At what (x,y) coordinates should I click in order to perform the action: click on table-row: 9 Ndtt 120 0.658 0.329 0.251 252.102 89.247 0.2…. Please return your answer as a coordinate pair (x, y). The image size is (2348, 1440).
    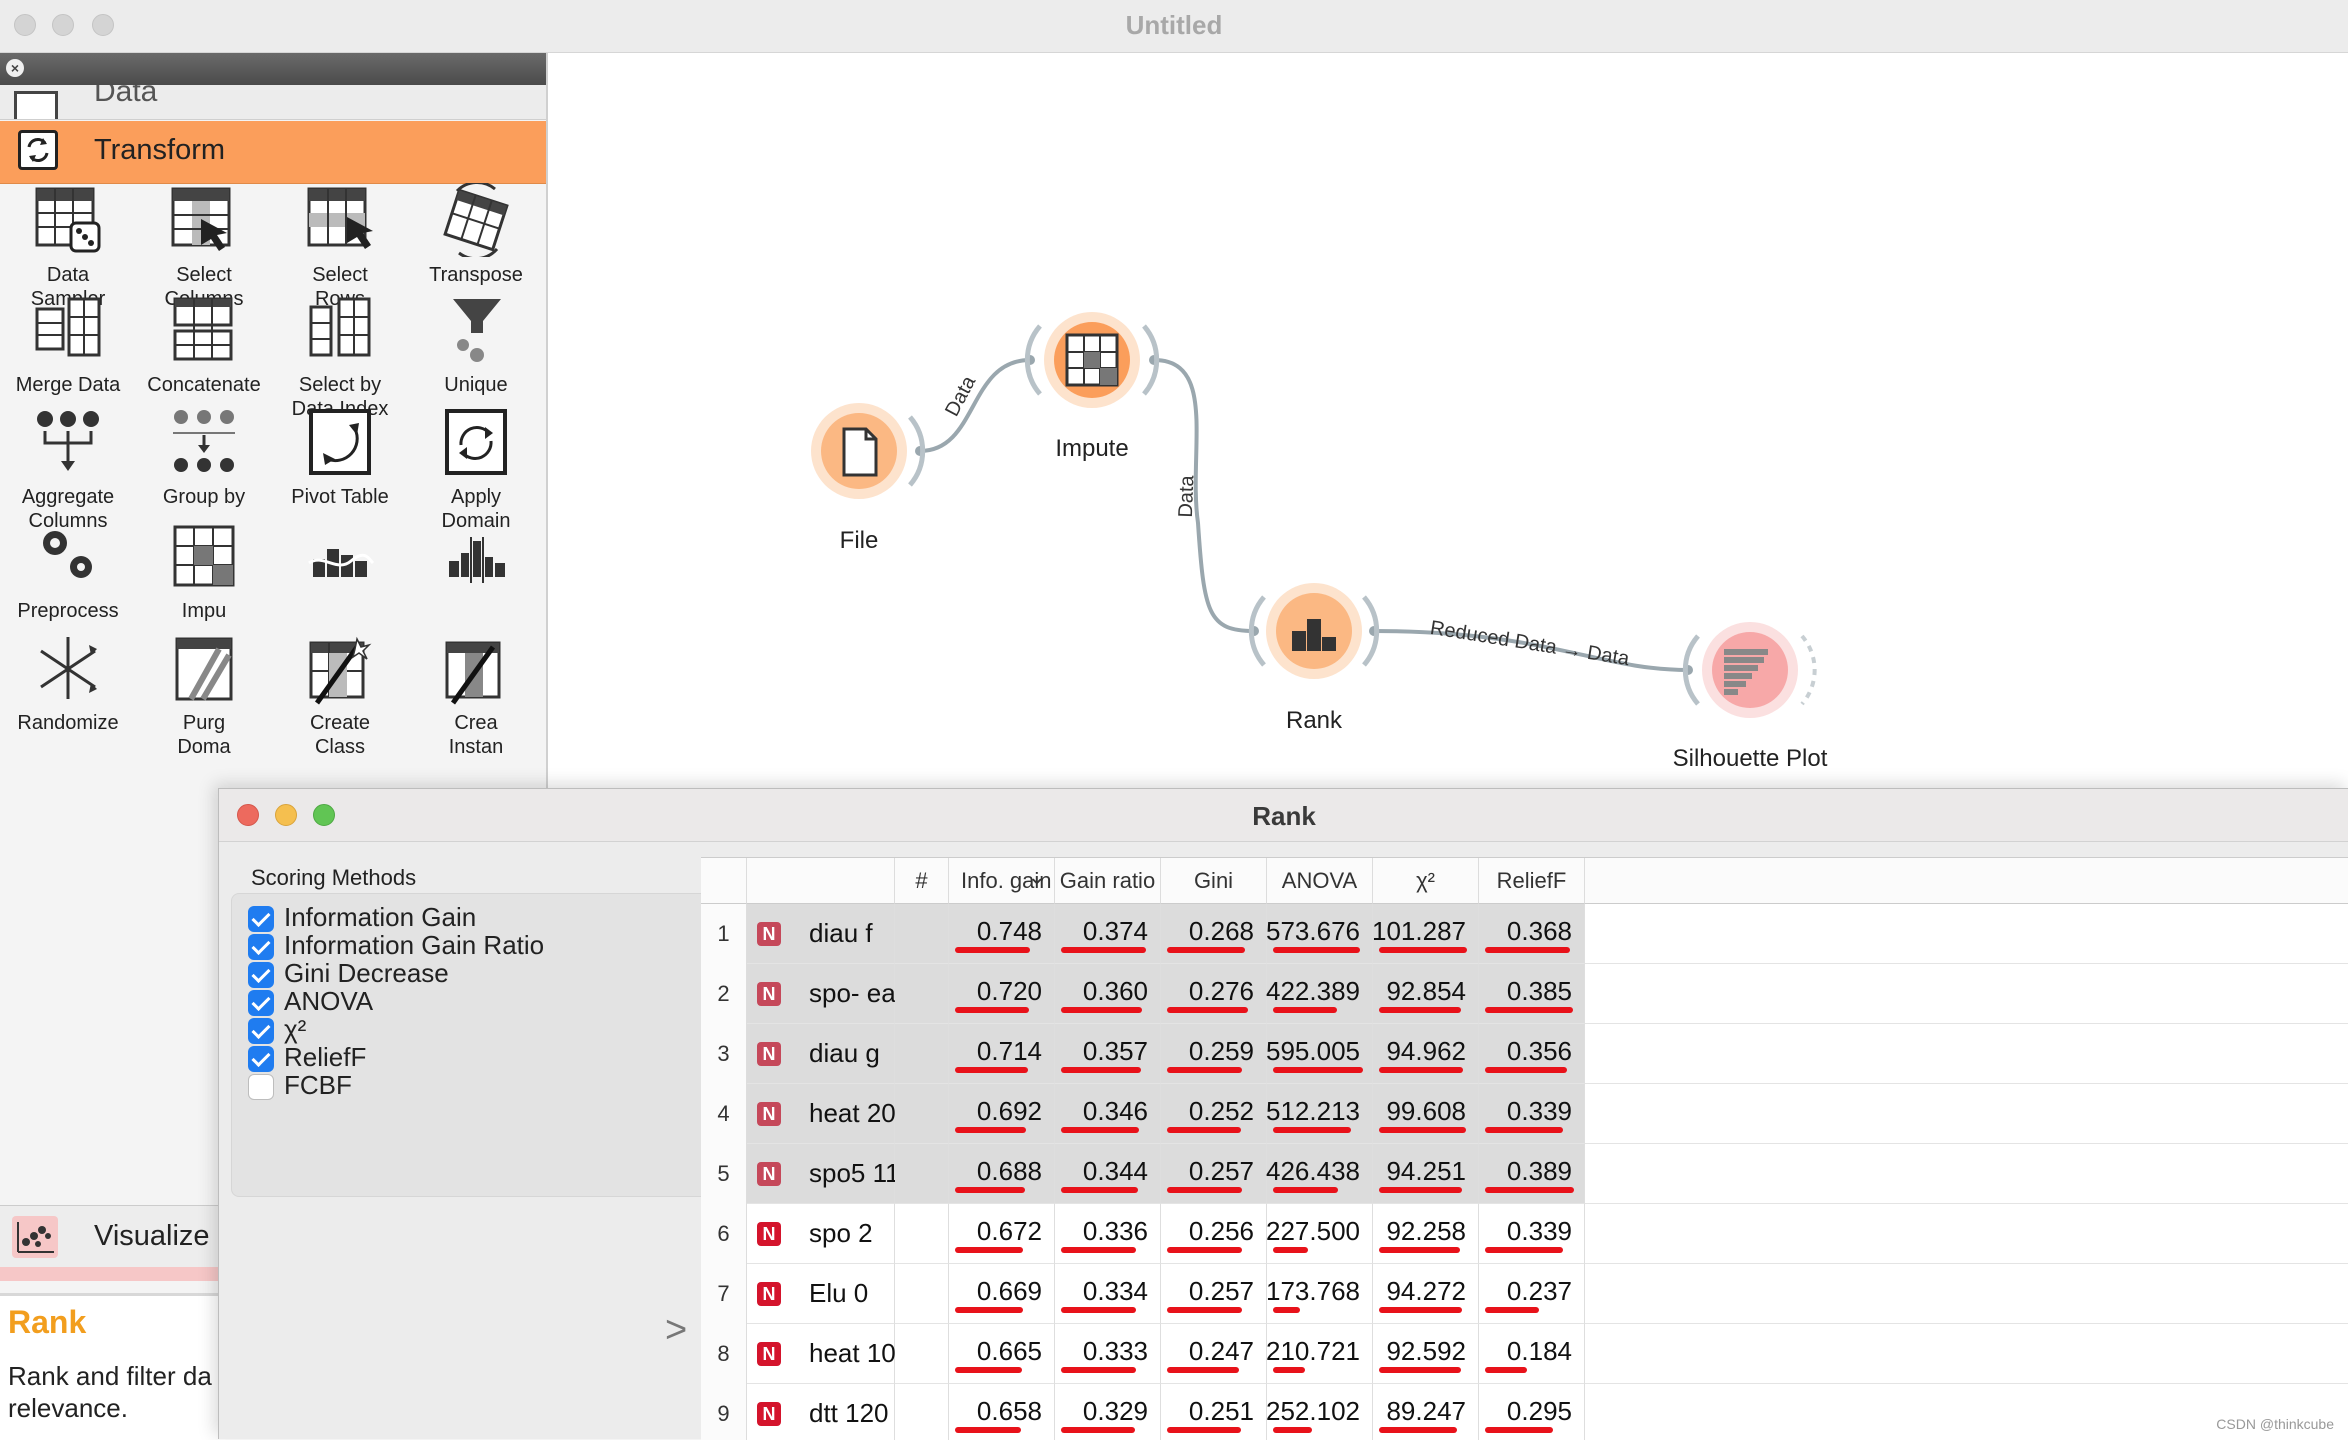
    Looking at the image, I should click on (1524, 1412).